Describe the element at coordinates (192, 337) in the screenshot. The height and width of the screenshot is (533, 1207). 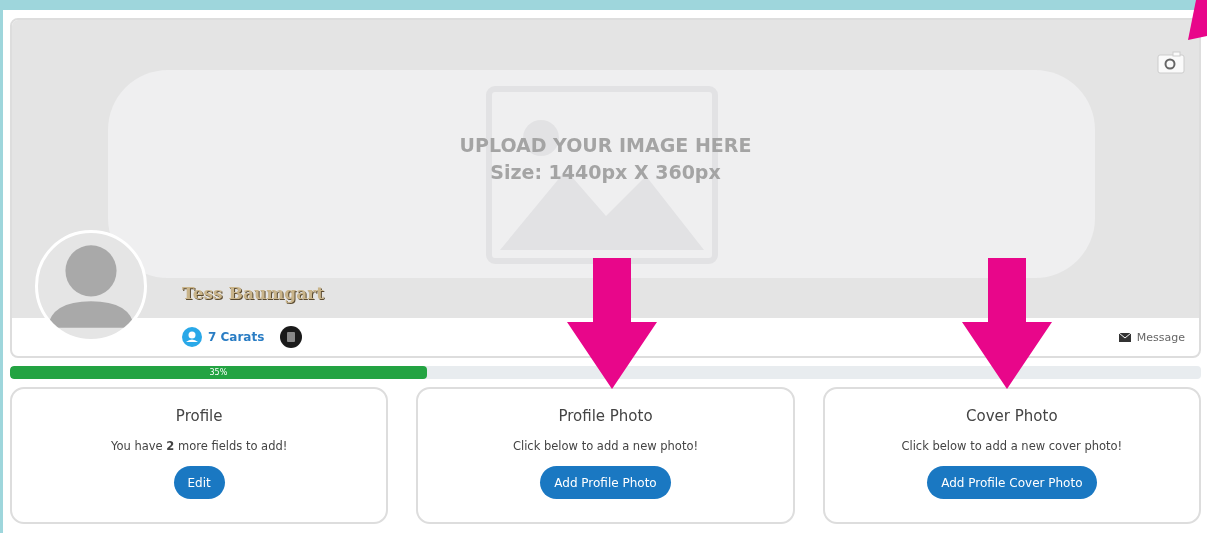
I see `user-icon` at that location.